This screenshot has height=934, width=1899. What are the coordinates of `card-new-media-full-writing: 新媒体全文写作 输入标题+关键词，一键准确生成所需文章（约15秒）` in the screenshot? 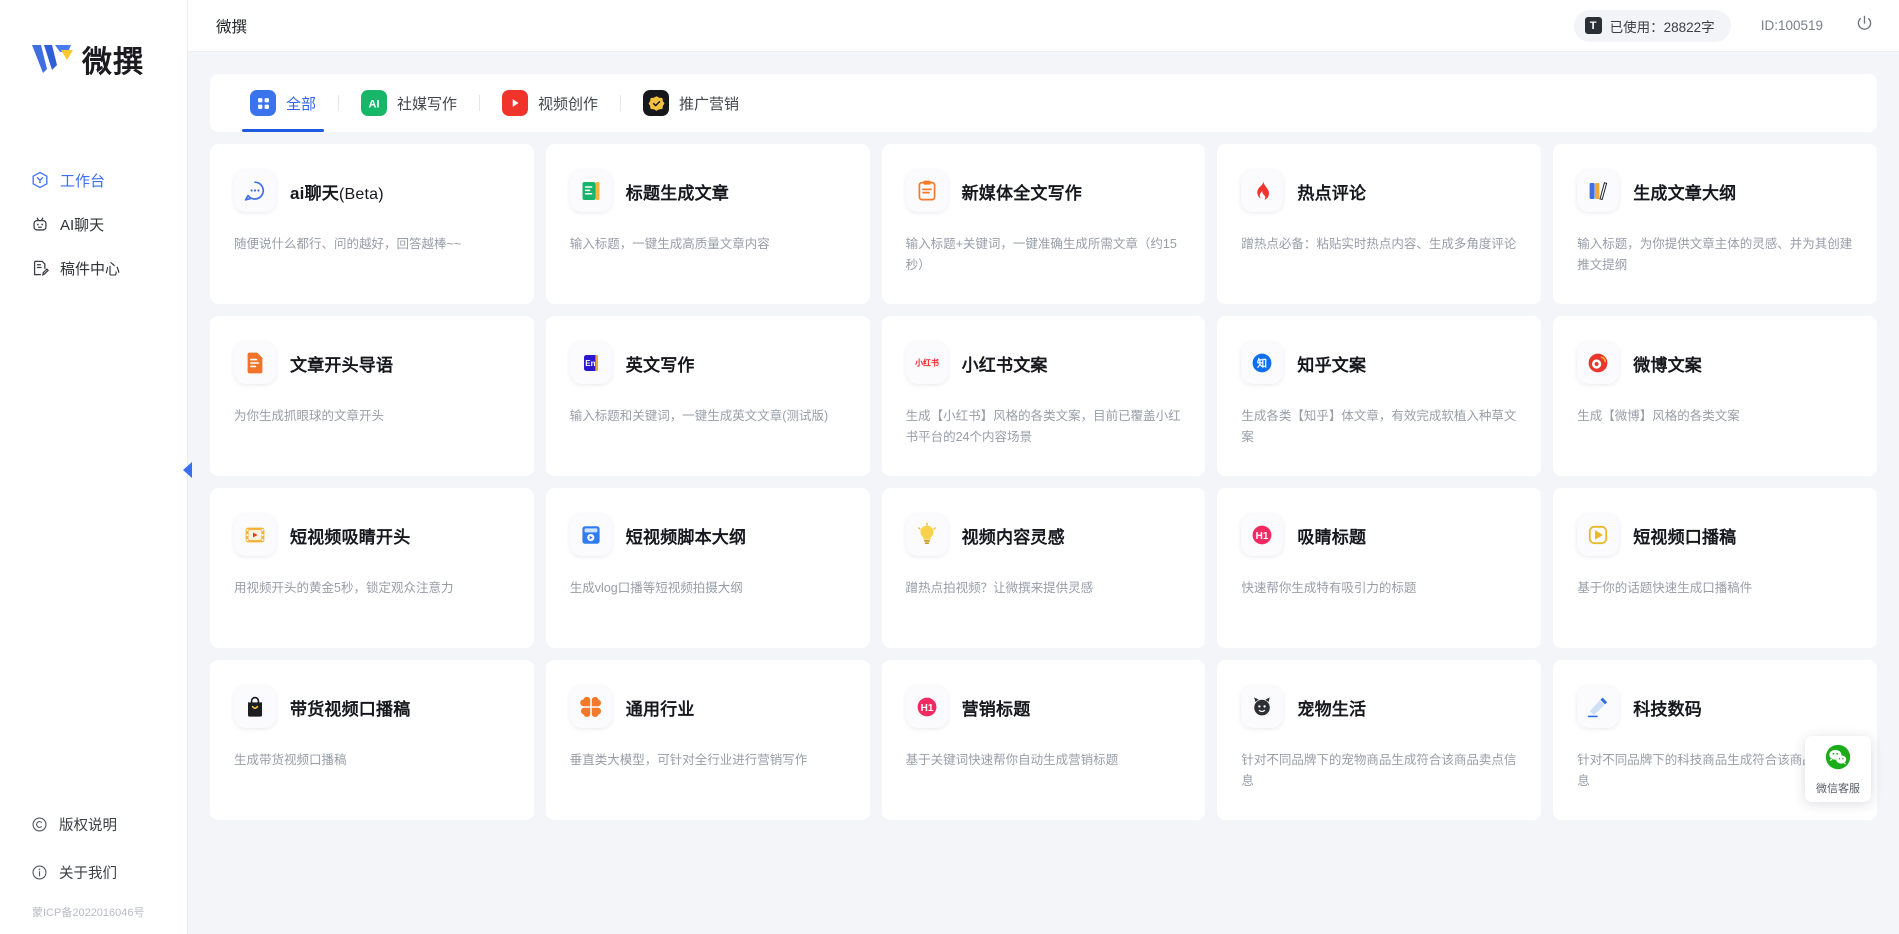 It's located at (1043, 224).